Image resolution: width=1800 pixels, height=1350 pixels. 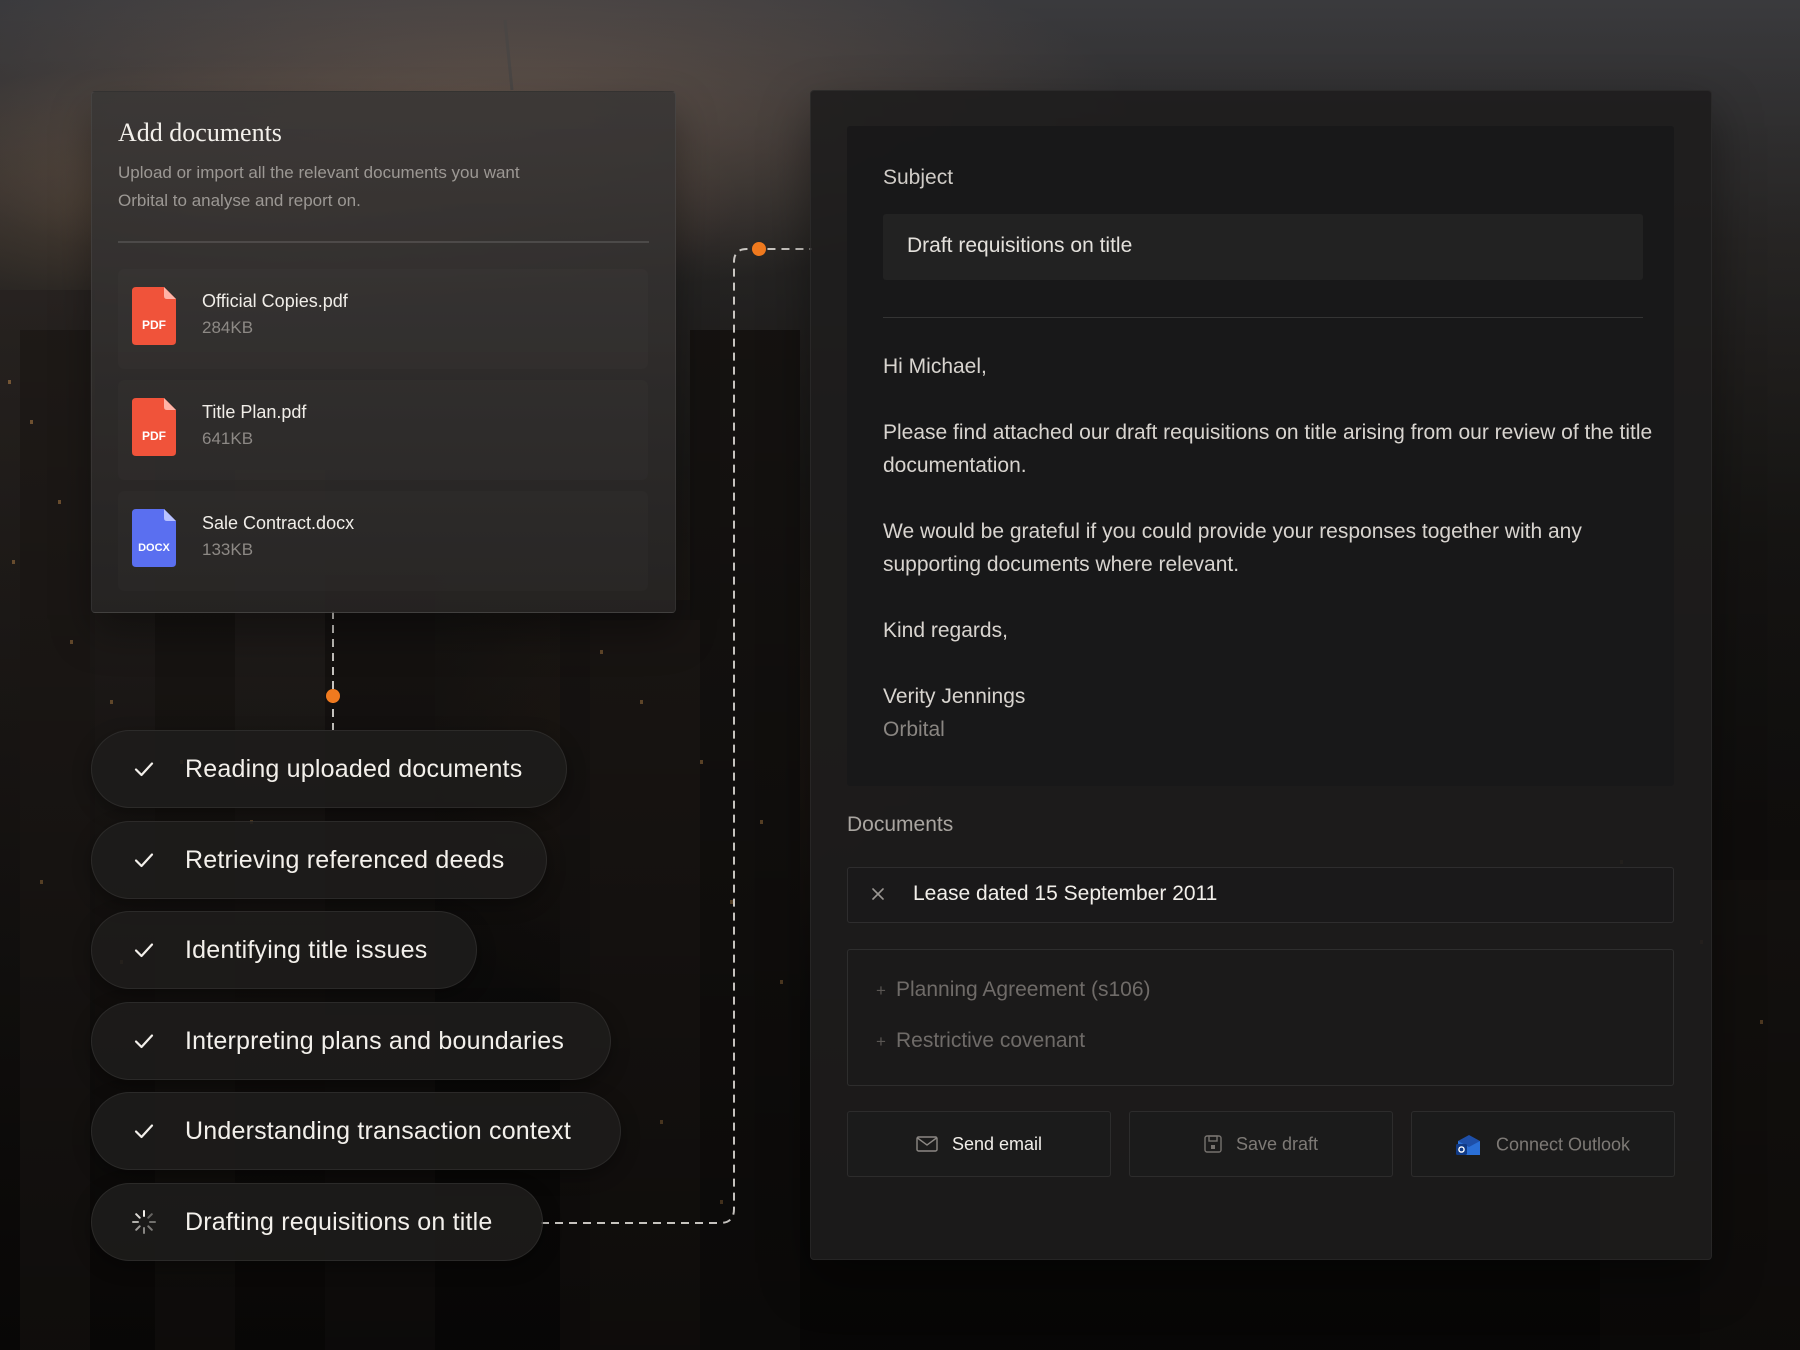 I want to click on file-item: PDF Official Copies.pdf 284KB, so click(x=383, y=319).